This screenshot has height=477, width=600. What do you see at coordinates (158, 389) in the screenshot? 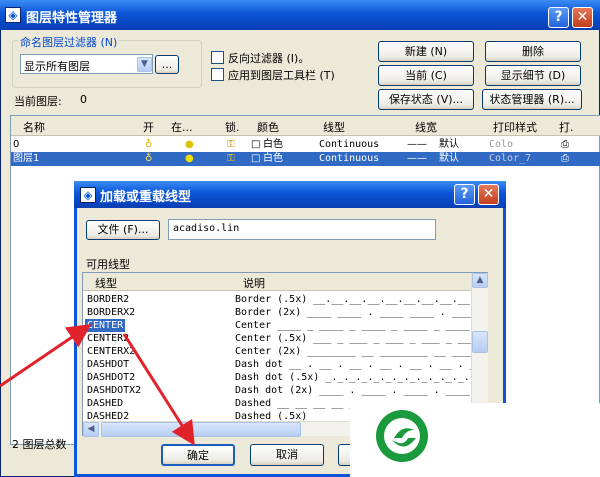
I see `arrow-to-ok-button` at bounding box center [158, 389].